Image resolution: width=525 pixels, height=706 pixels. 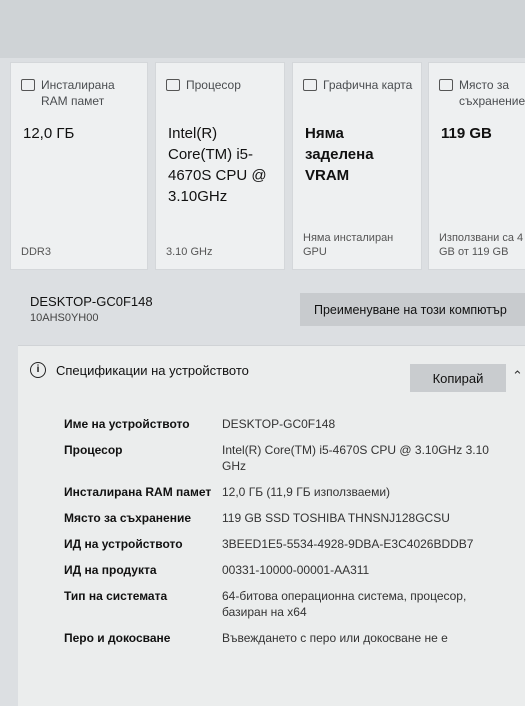 I want to click on processor-icon, so click(x=173, y=85).